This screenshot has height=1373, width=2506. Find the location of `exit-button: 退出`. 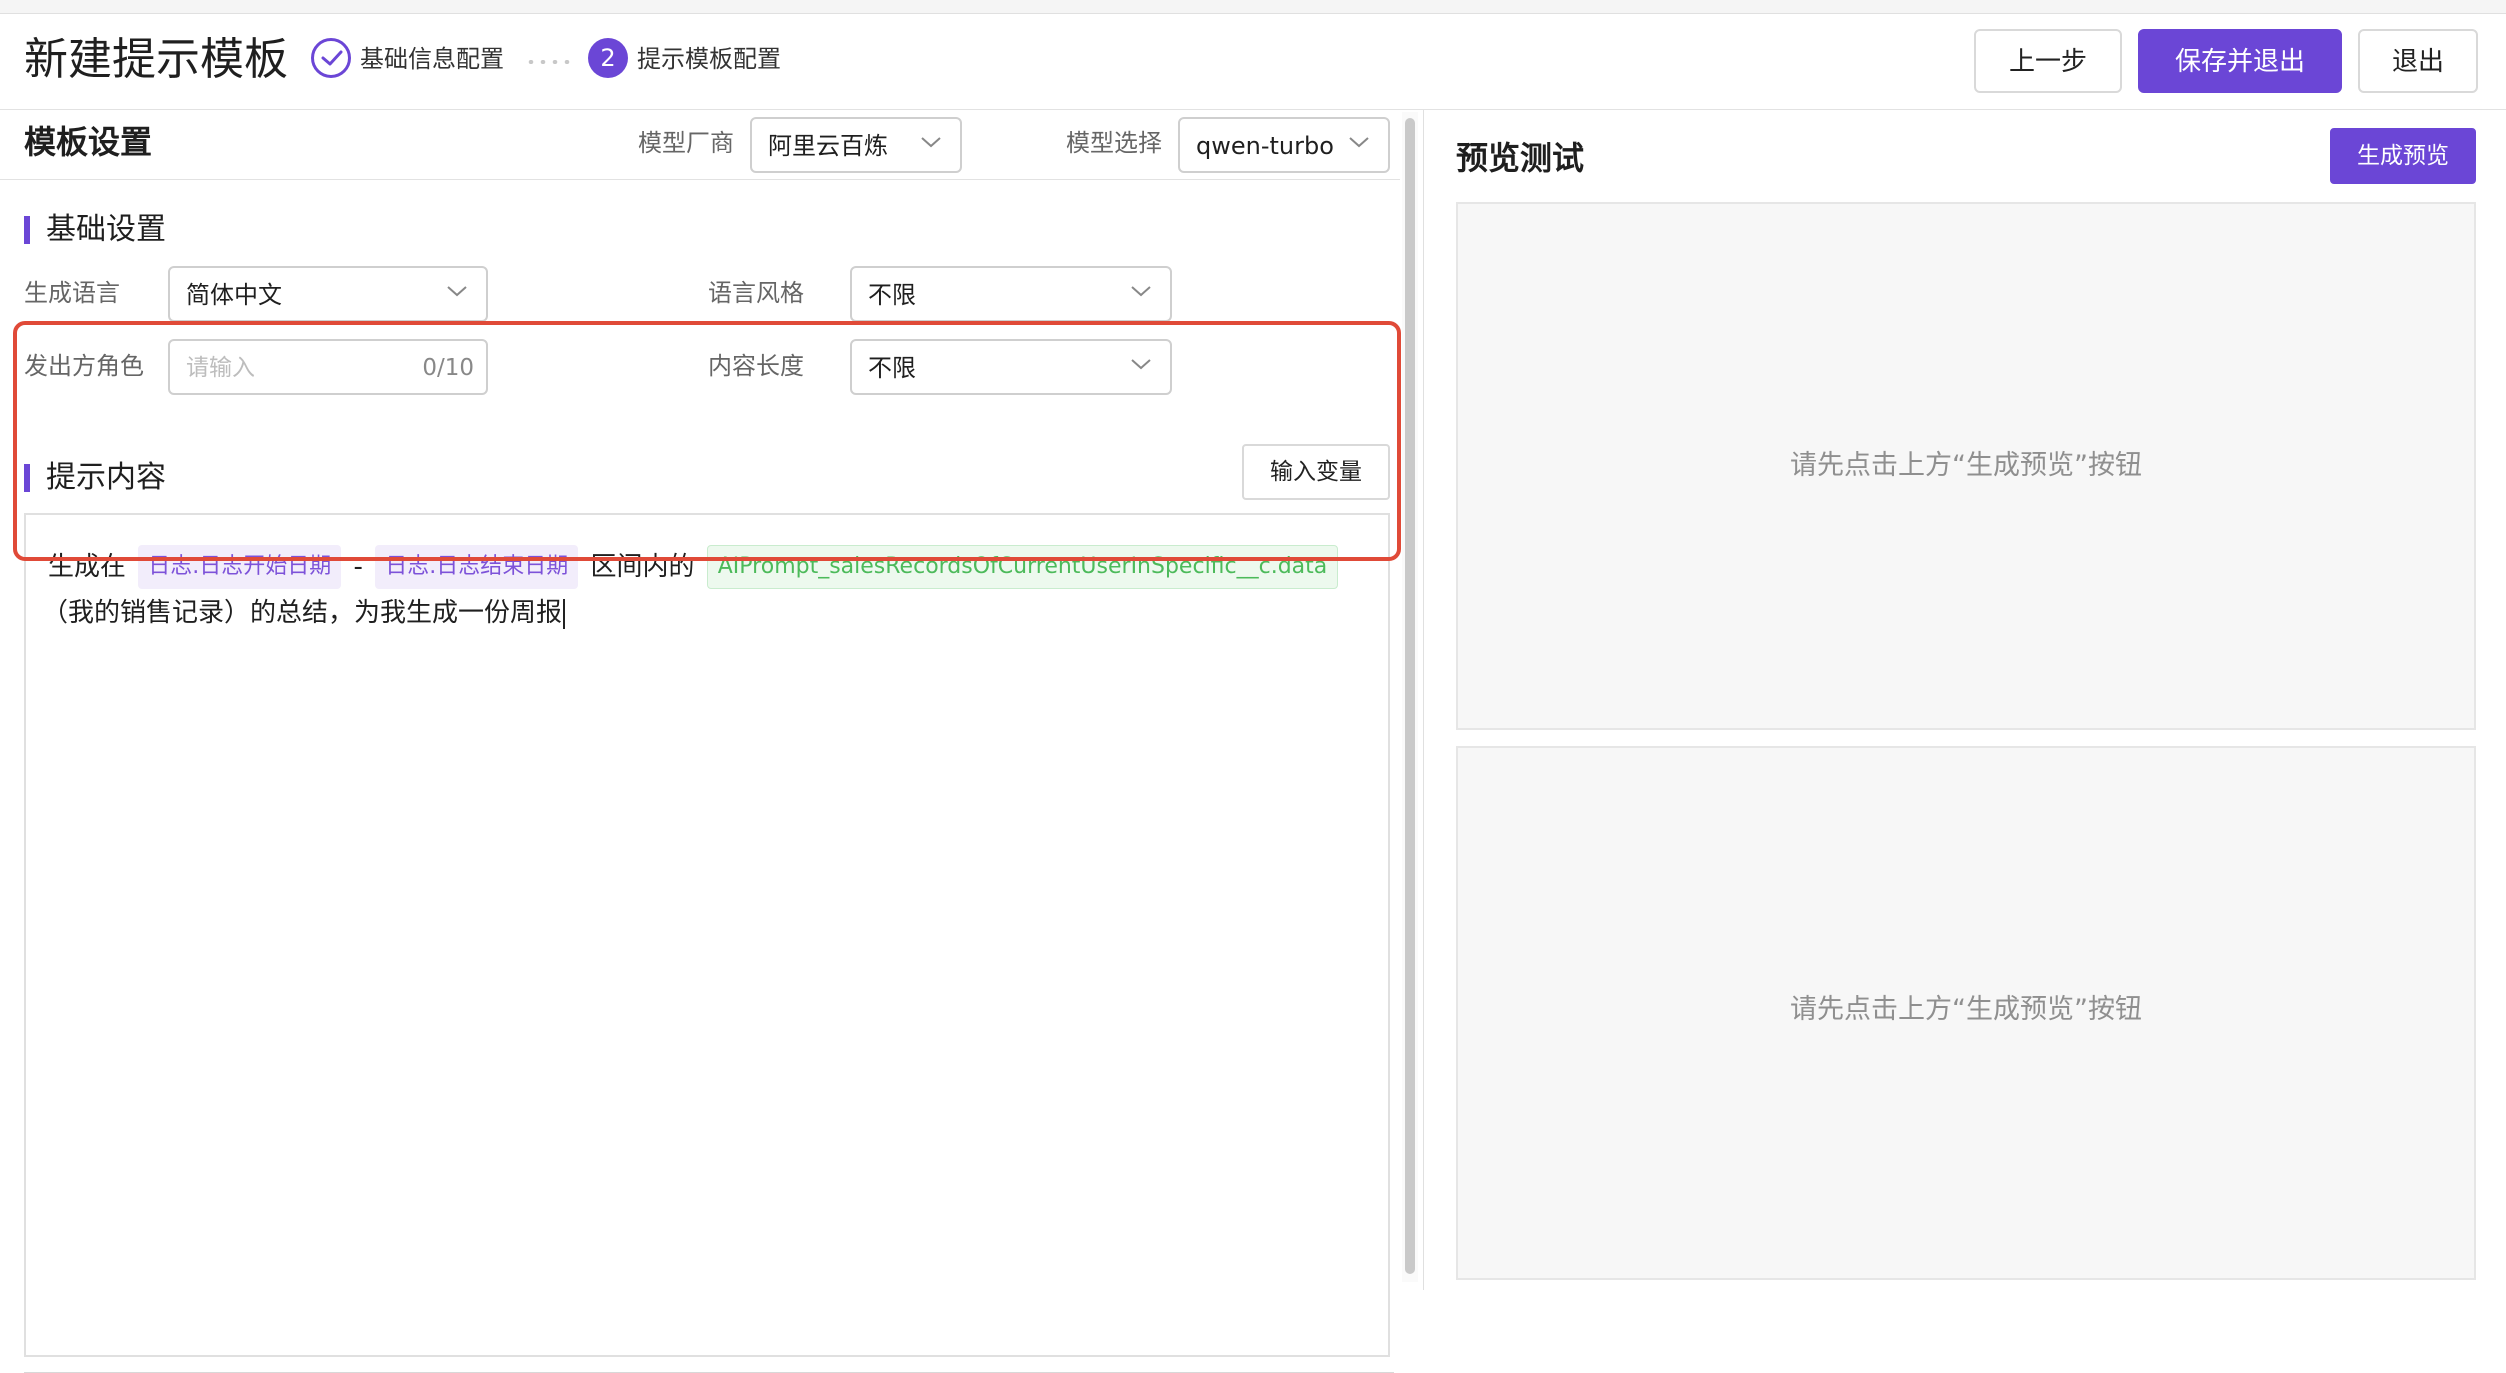

exit-button: 退出 is located at coordinates (2418, 61).